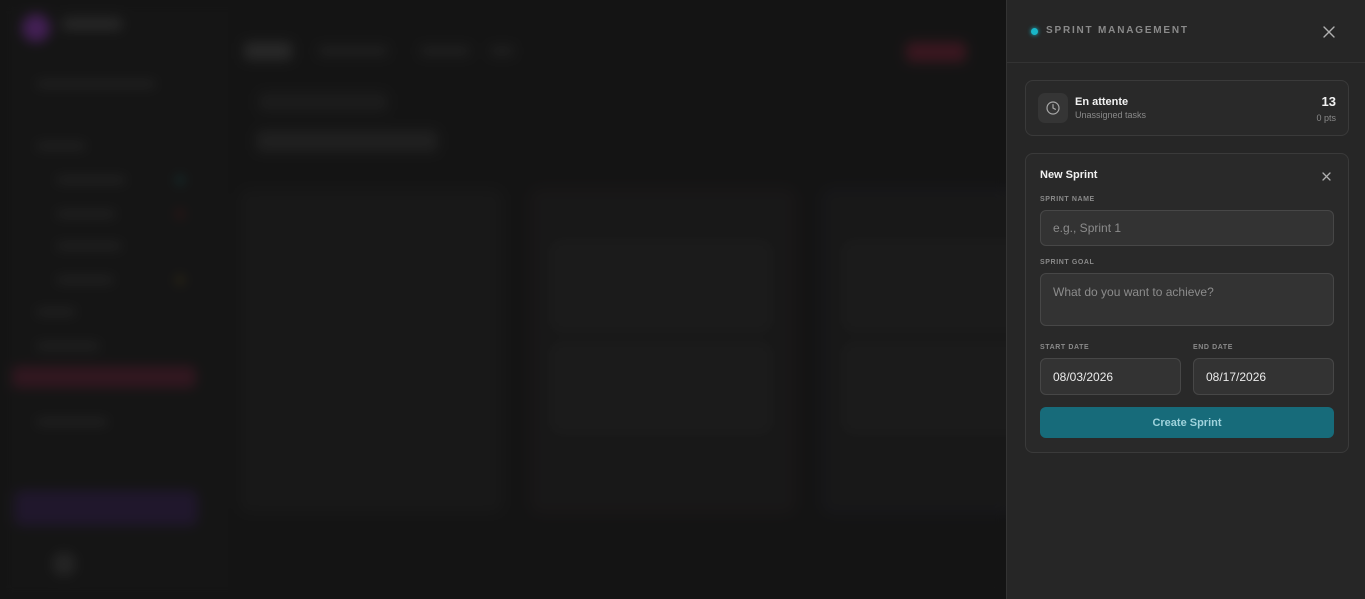 This screenshot has width=1365, height=599. What do you see at coordinates (1065, 347) in the screenshot?
I see `start-date-label: START DATE` at bounding box center [1065, 347].